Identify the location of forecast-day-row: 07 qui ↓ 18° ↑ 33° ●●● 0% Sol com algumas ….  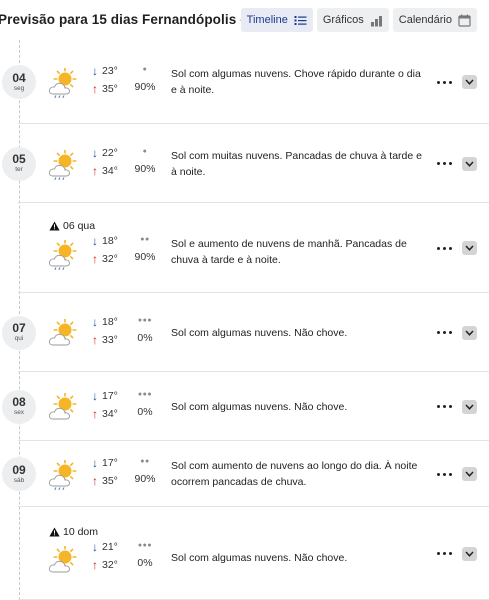
(244, 332).